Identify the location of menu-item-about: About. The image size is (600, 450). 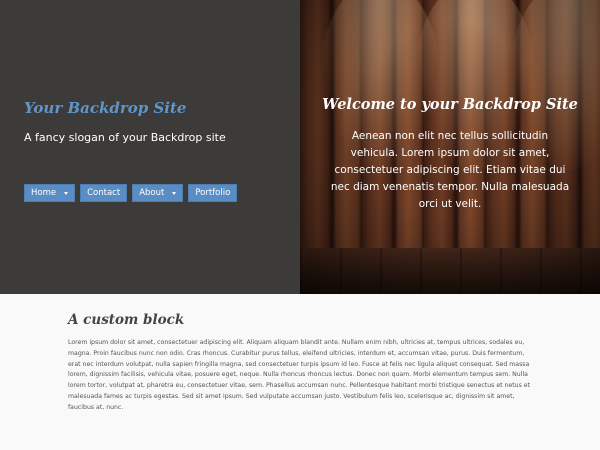
(158, 193).